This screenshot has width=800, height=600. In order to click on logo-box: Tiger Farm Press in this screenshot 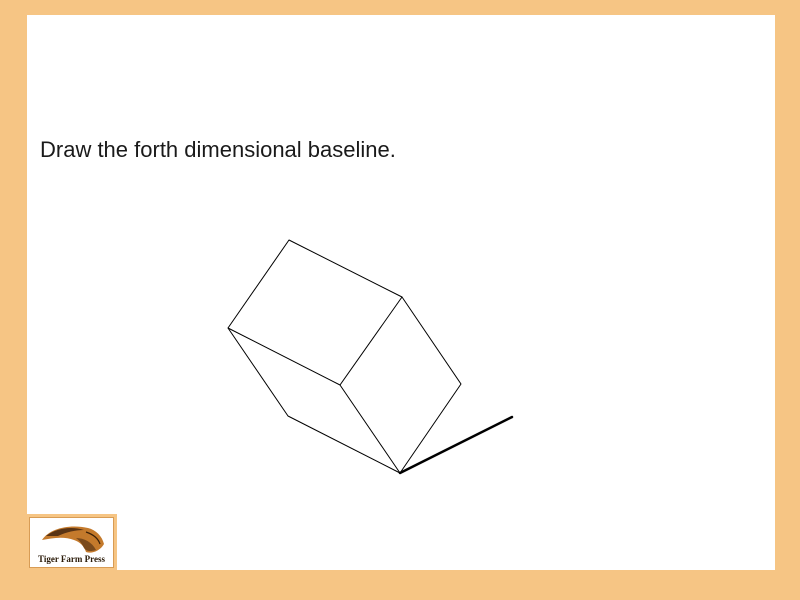, I will do `click(71, 542)`.